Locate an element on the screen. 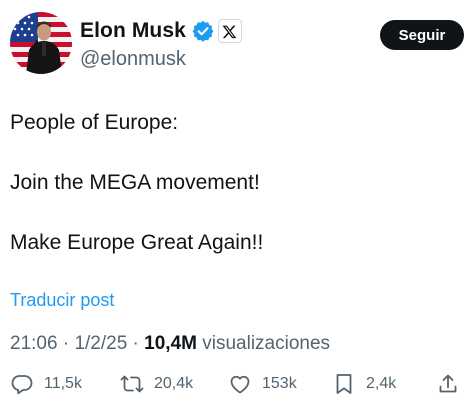 The height and width of the screenshot is (413, 474). repost-button: 20,4k is located at coordinates (156, 384).